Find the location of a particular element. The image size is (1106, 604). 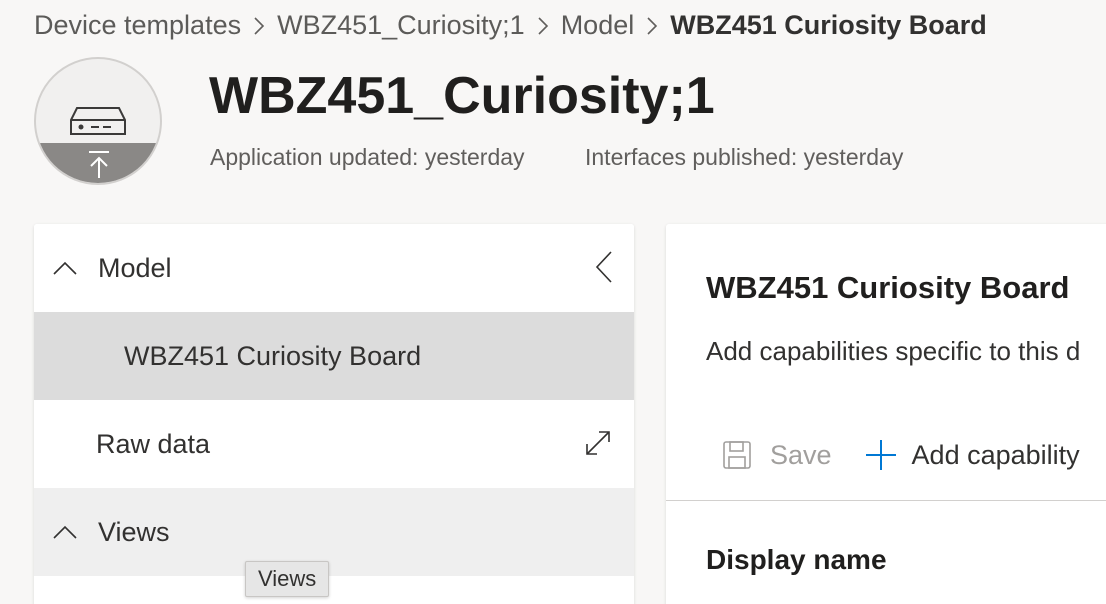

breadcrumb-model: Model is located at coordinates (598, 25).